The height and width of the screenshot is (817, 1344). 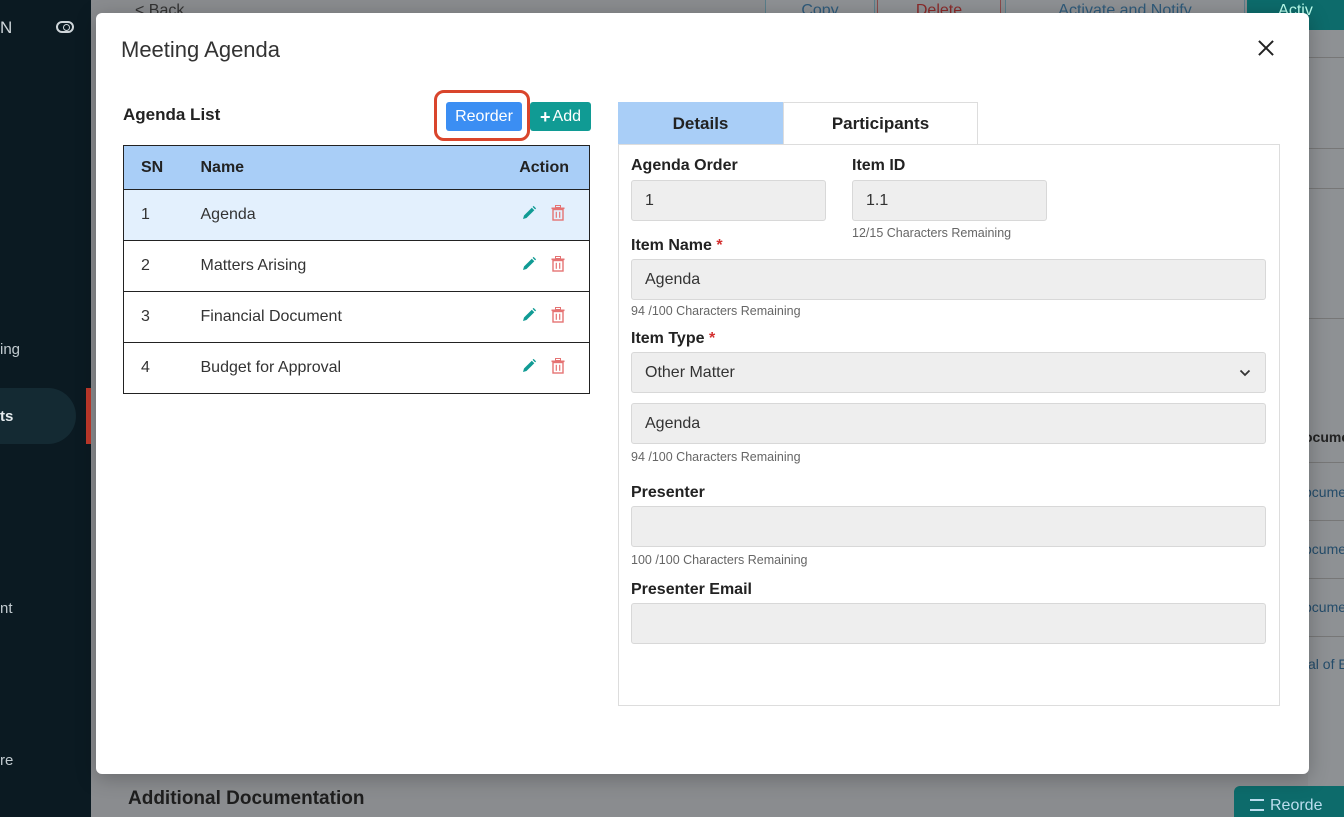 What do you see at coordinates (162, 167) in the screenshot?
I see `column-header-sn: SN` at bounding box center [162, 167].